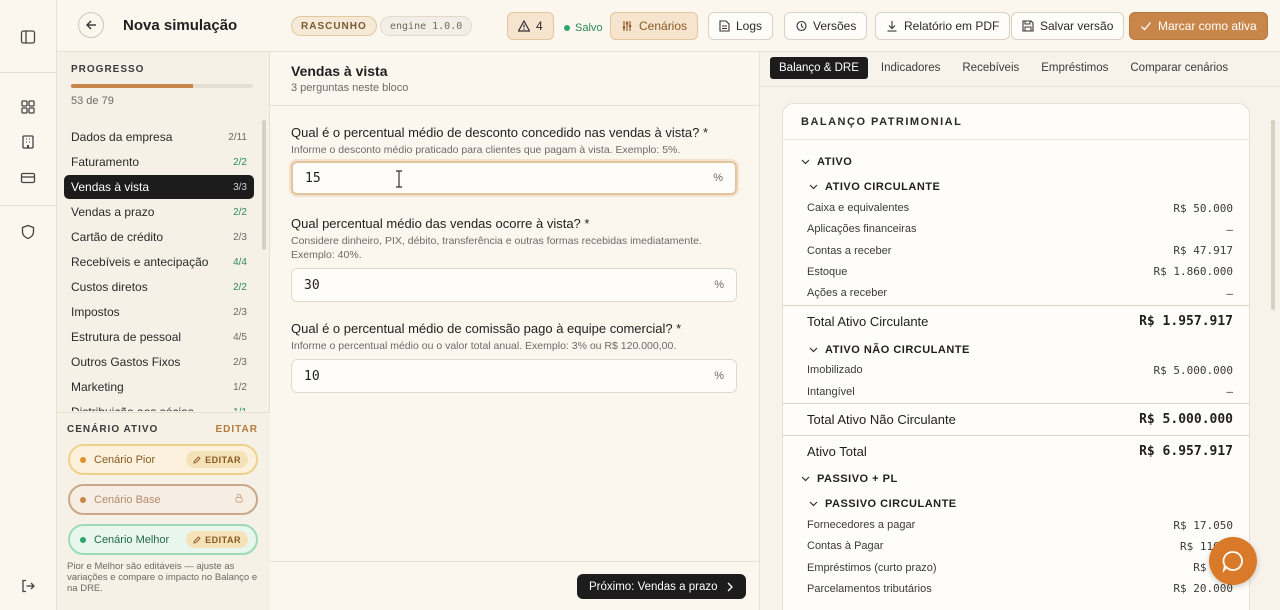 This screenshot has height=610, width=1280. What do you see at coordinates (83, 459) in the screenshot?
I see `scenario-dot` at bounding box center [83, 459].